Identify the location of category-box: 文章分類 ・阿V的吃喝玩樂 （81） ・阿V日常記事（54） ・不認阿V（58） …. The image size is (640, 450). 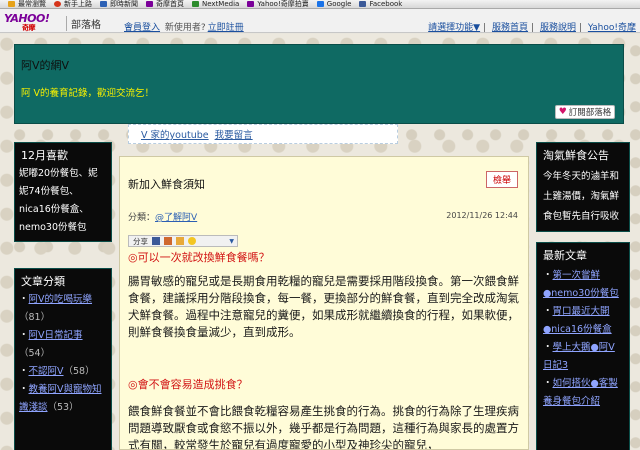
(63, 359).